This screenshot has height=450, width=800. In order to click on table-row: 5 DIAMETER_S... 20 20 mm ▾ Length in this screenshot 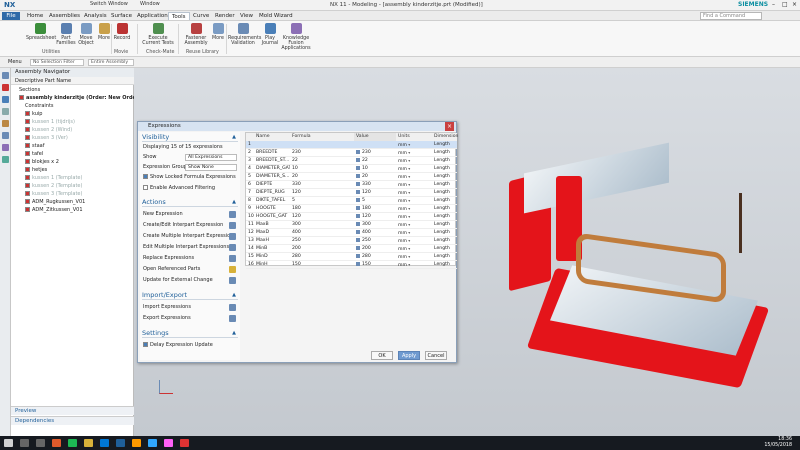, I will do `click(351, 177)`.